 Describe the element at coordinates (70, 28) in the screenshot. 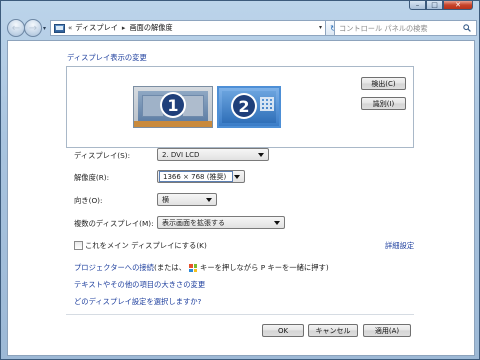

I see `breadcrumb-overflow-chevron: «` at that location.